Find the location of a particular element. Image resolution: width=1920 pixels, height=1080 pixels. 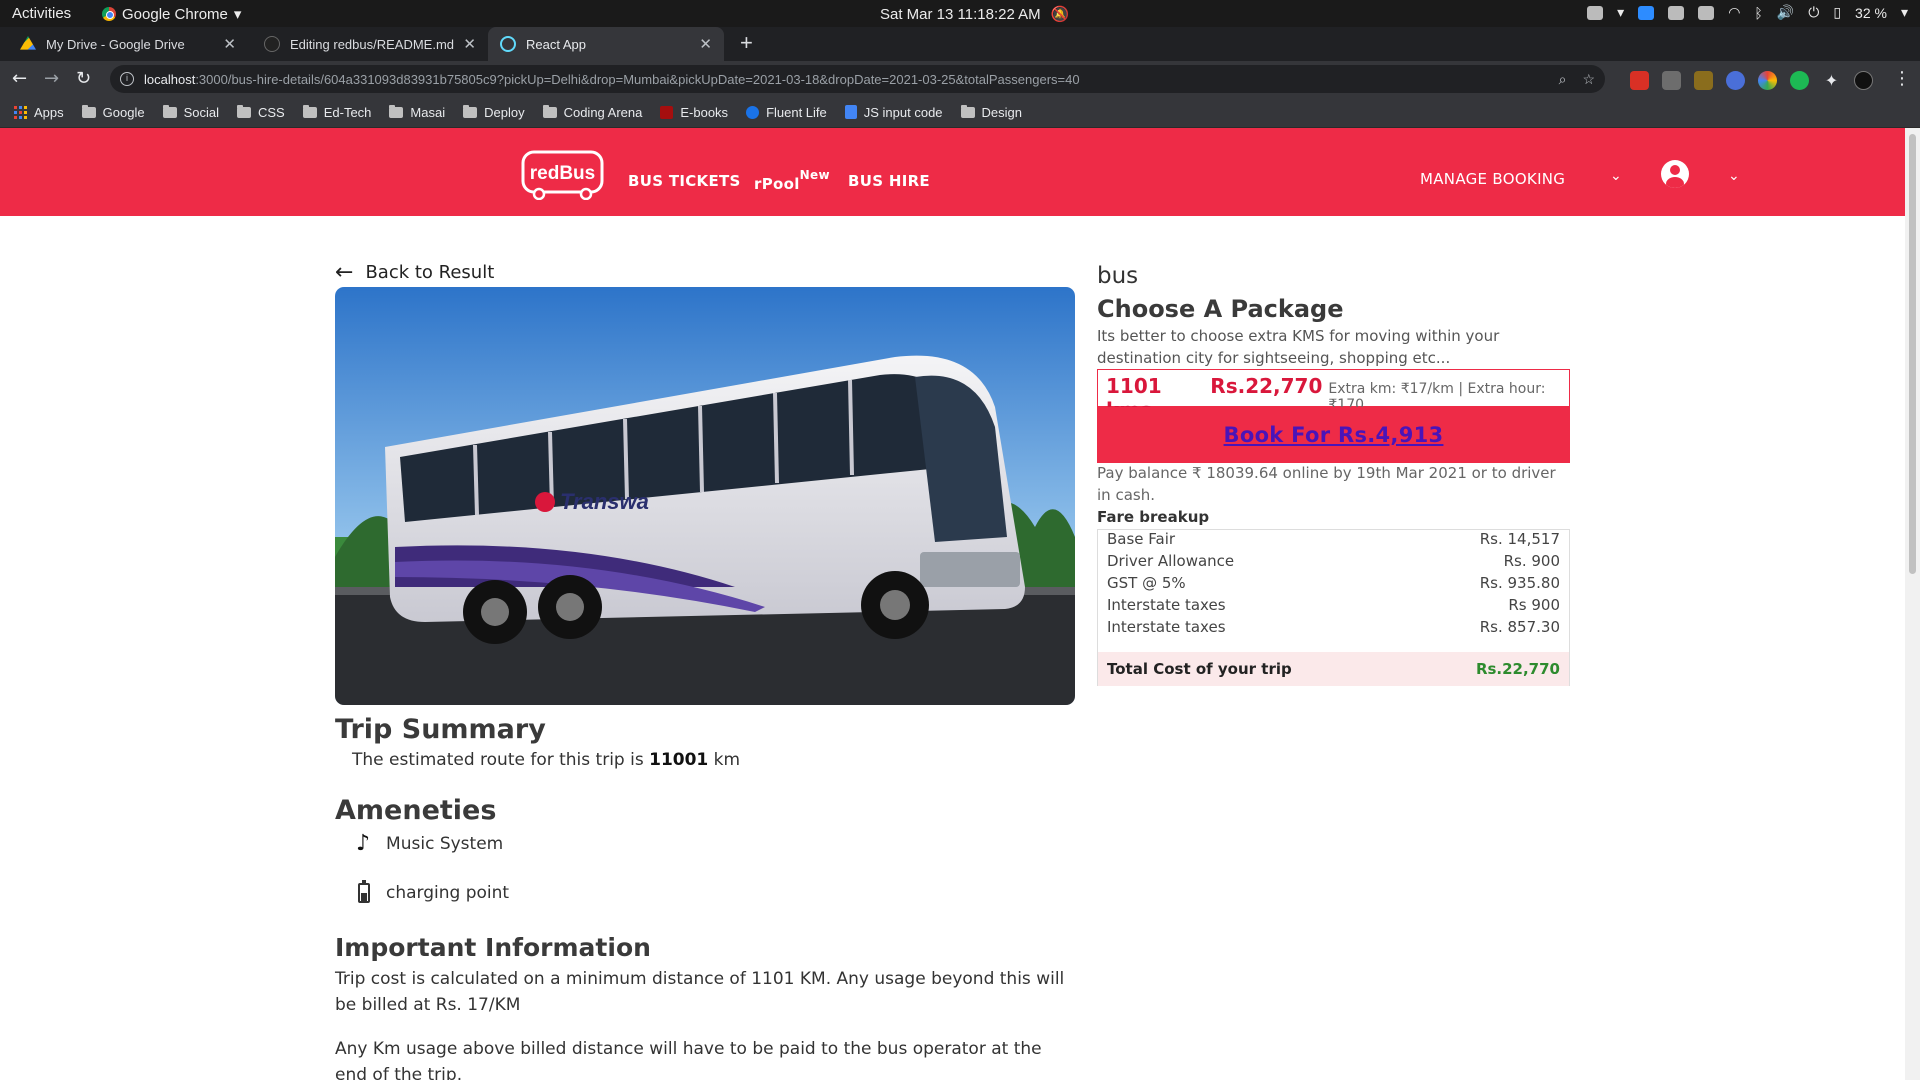

extensions-row: ✦ is located at coordinates (1751, 80).